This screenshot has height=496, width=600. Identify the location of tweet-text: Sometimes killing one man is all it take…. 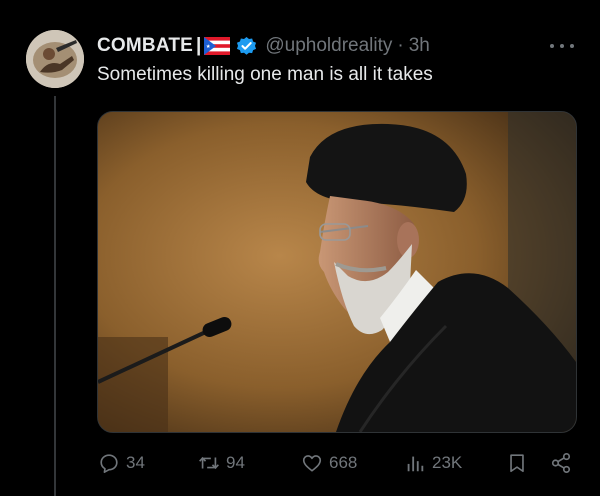
(265, 74).